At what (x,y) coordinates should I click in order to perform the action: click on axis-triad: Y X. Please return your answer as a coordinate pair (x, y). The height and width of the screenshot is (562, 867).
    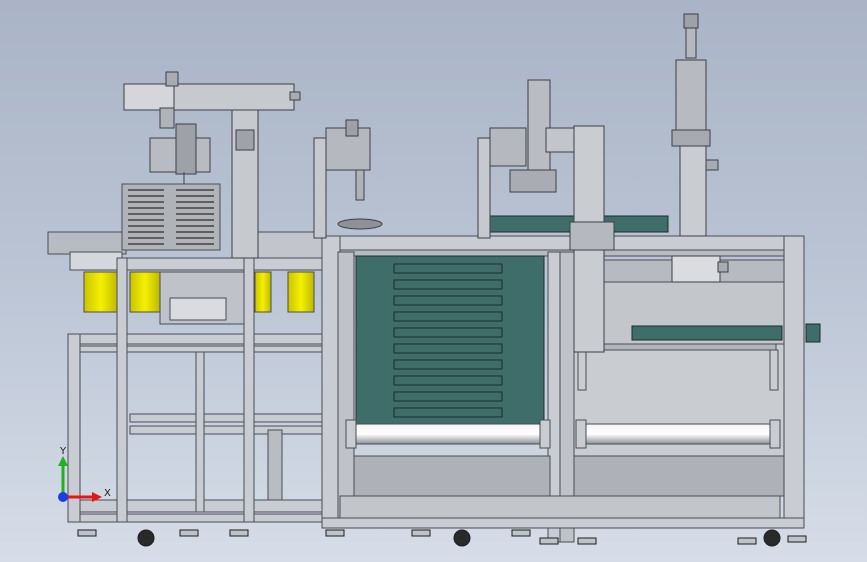
    Looking at the image, I should click on (84, 474).